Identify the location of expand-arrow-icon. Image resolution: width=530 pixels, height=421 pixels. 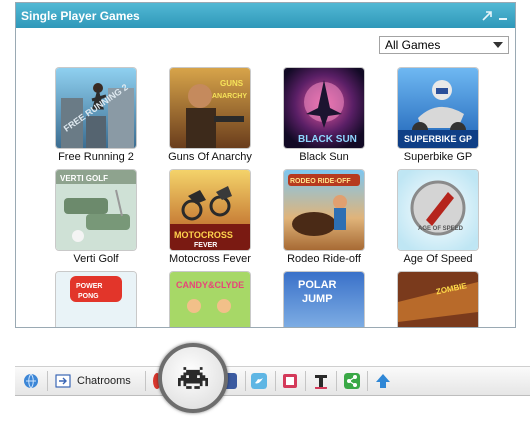
(487, 16).